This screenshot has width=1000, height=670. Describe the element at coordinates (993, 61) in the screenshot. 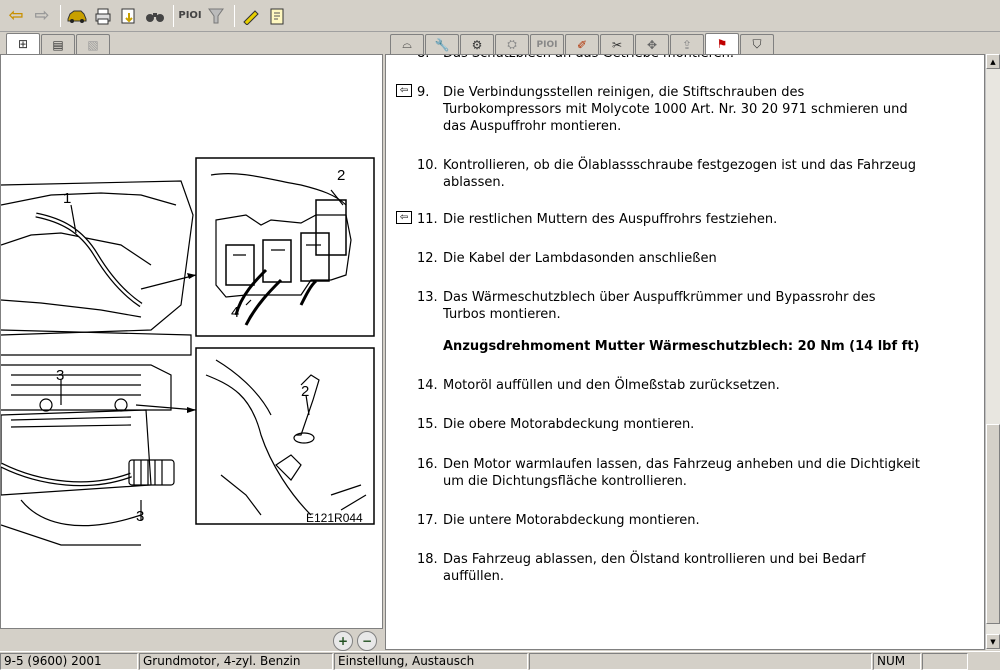

I see `scroll-up-icon: ▲` at that location.